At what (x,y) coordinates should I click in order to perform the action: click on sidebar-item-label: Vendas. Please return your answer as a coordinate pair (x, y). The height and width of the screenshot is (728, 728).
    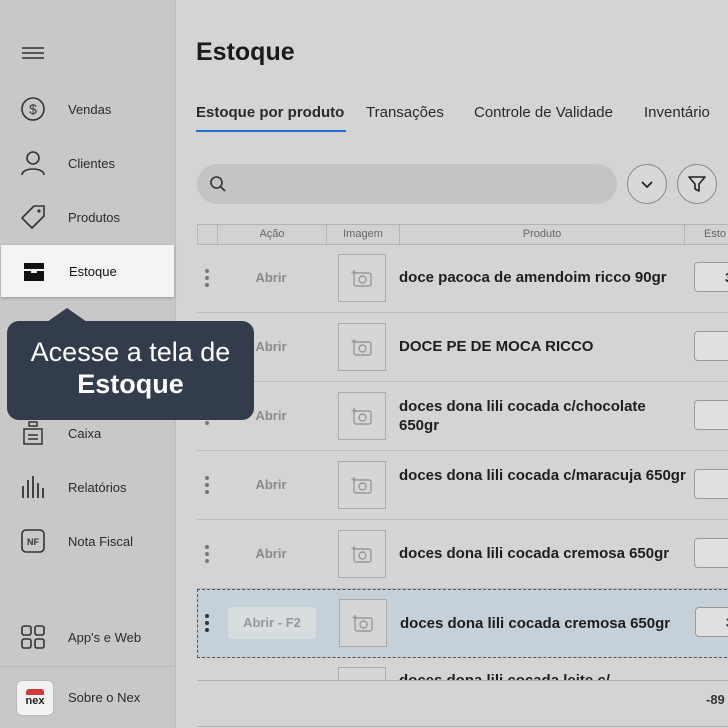
    Looking at the image, I should click on (90, 109).